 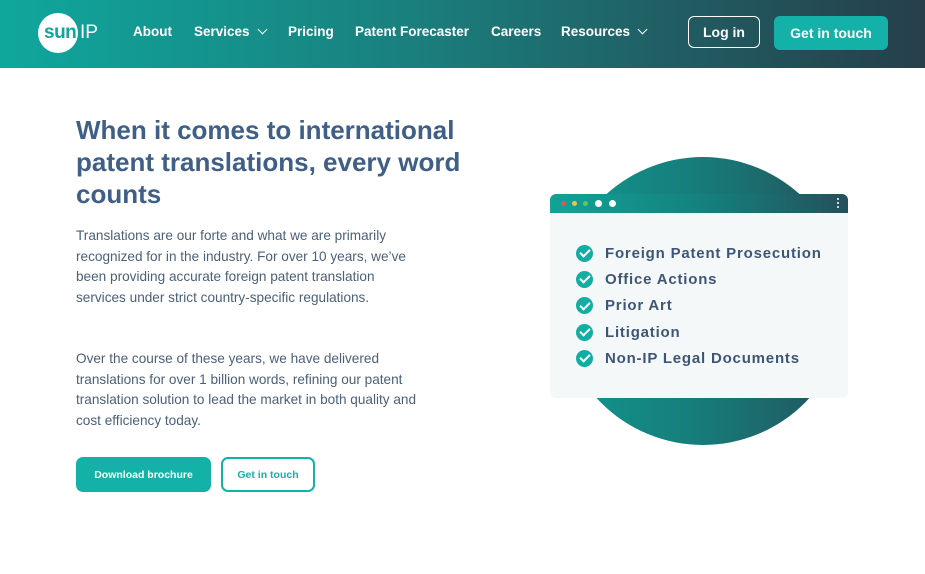 I want to click on window-dot-yellow, so click(x=574, y=203).